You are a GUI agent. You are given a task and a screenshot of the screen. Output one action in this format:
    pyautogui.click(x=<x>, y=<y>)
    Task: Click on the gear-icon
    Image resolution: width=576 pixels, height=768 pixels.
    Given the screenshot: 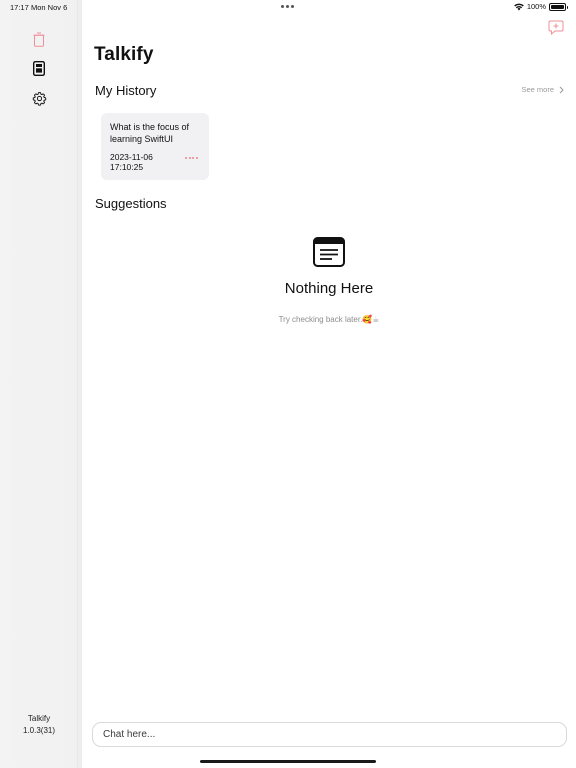 What is the action you would take?
    pyautogui.click(x=39, y=98)
    